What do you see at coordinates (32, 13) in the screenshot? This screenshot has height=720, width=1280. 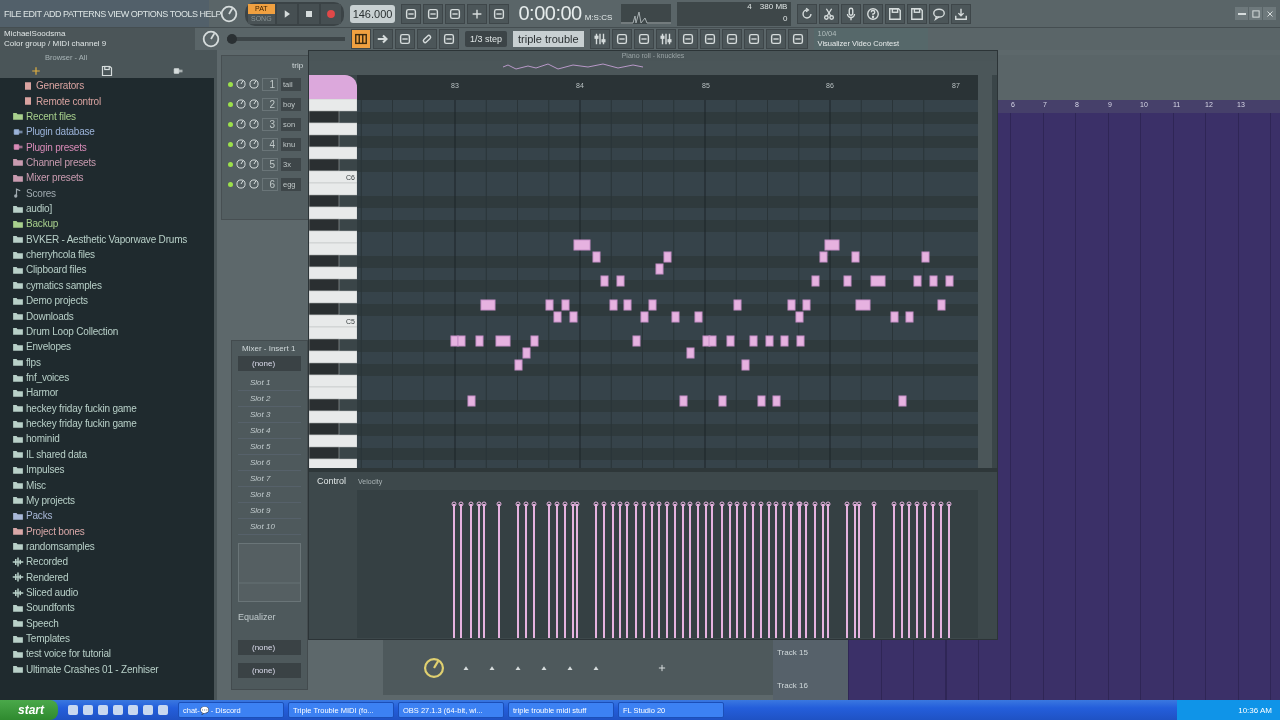 I see `menu-item: EDIT` at bounding box center [32, 13].